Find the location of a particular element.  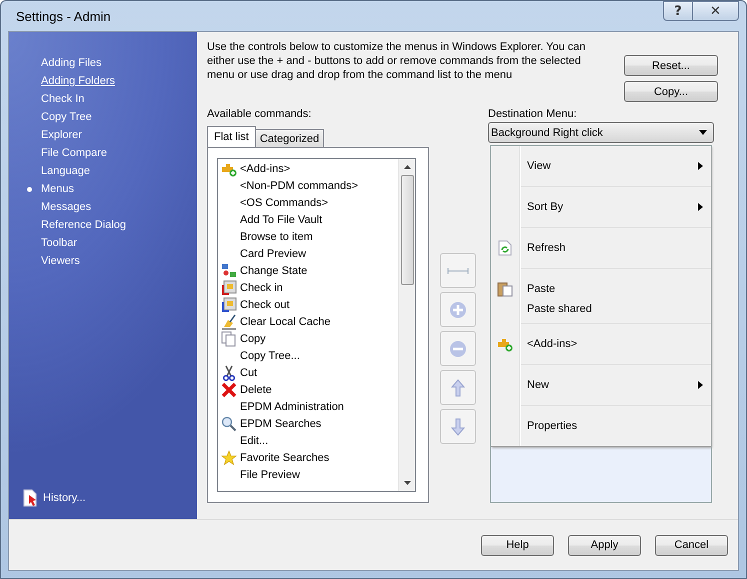

command-item: <Non-PDM commands> is located at coordinates (308, 185).